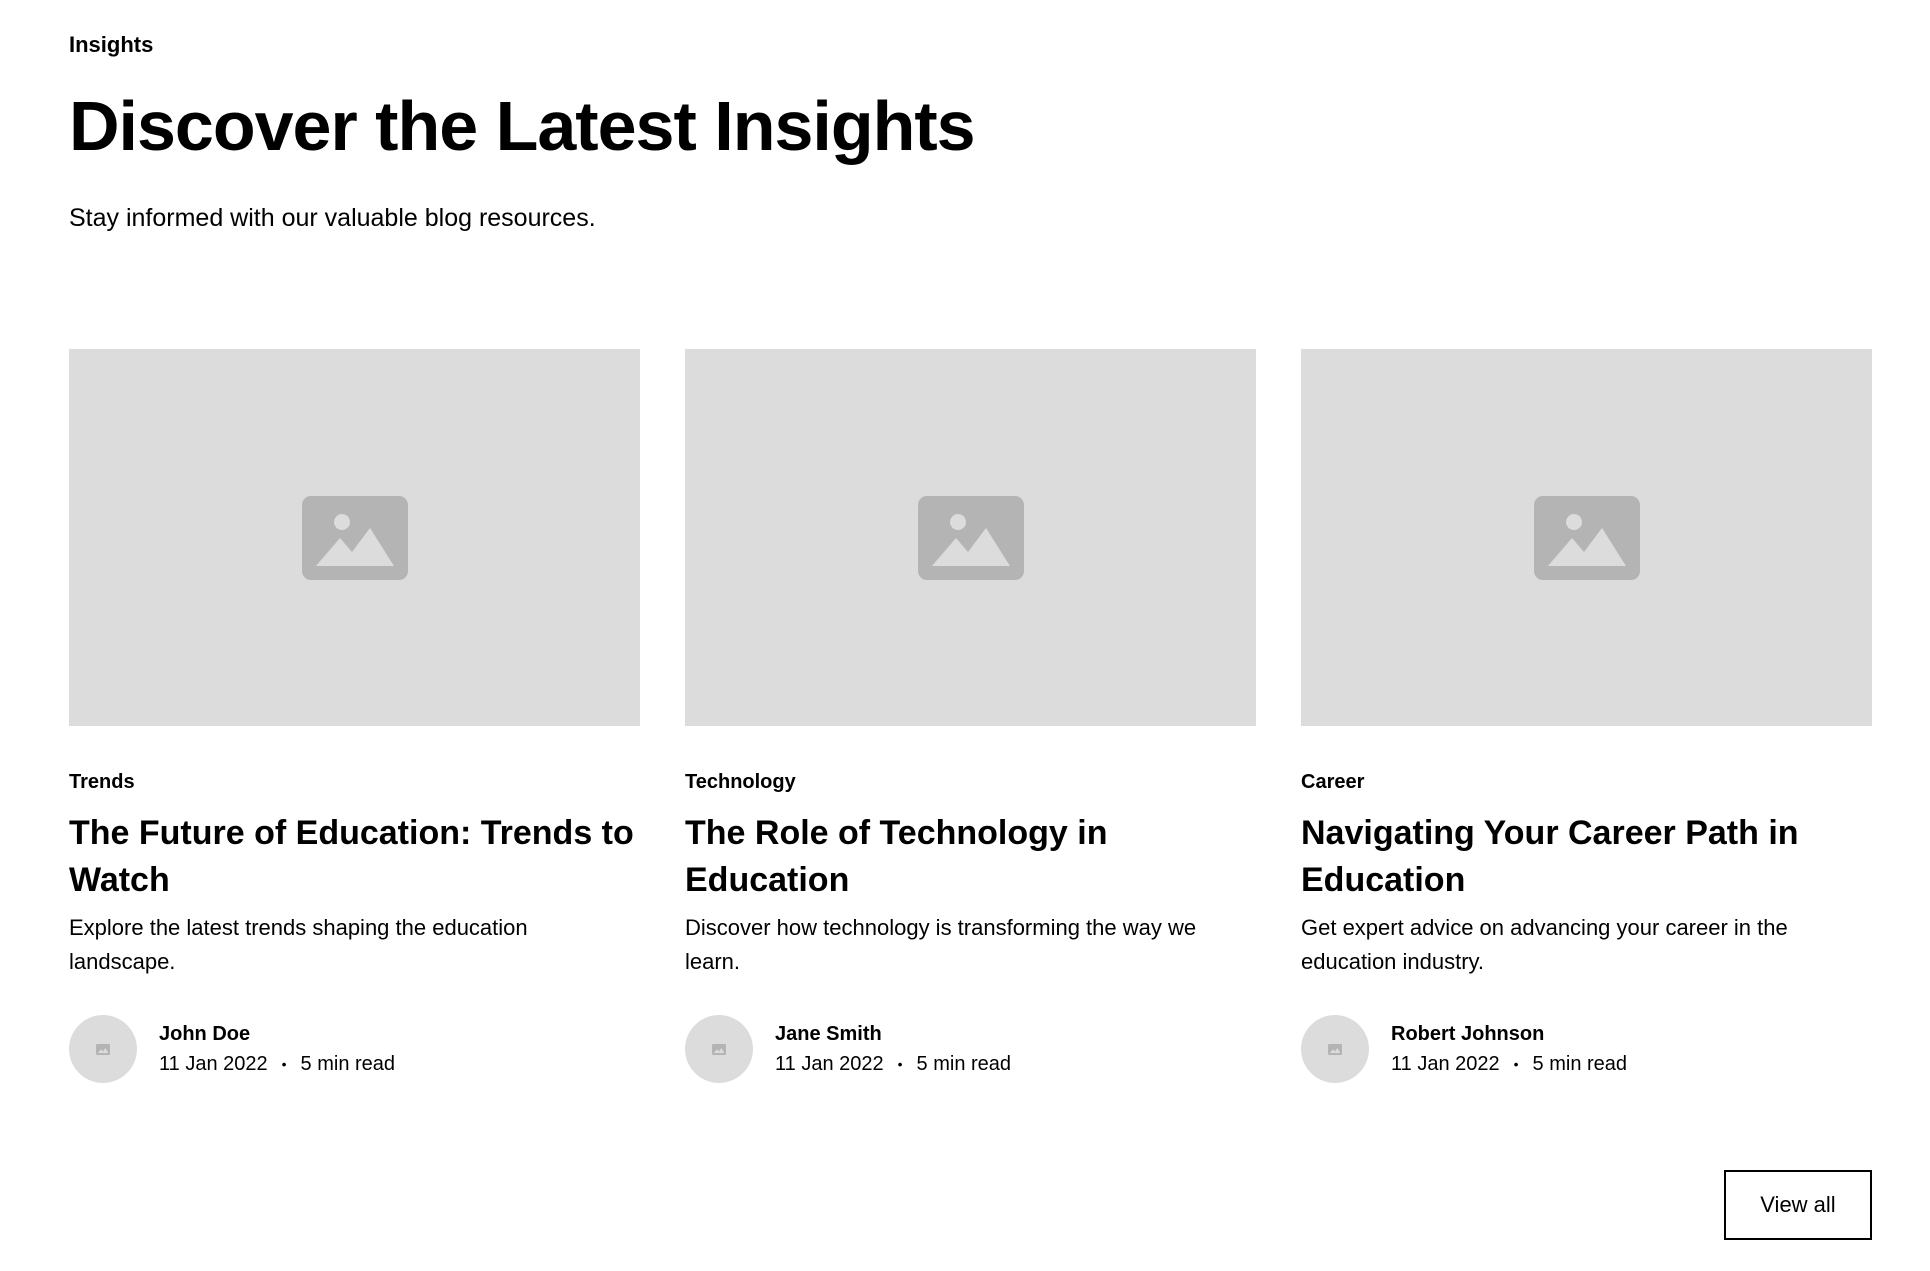  What do you see at coordinates (354, 857) in the screenshot?
I see `card-title: The Future of Education: Trends to Watch` at bounding box center [354, 857].